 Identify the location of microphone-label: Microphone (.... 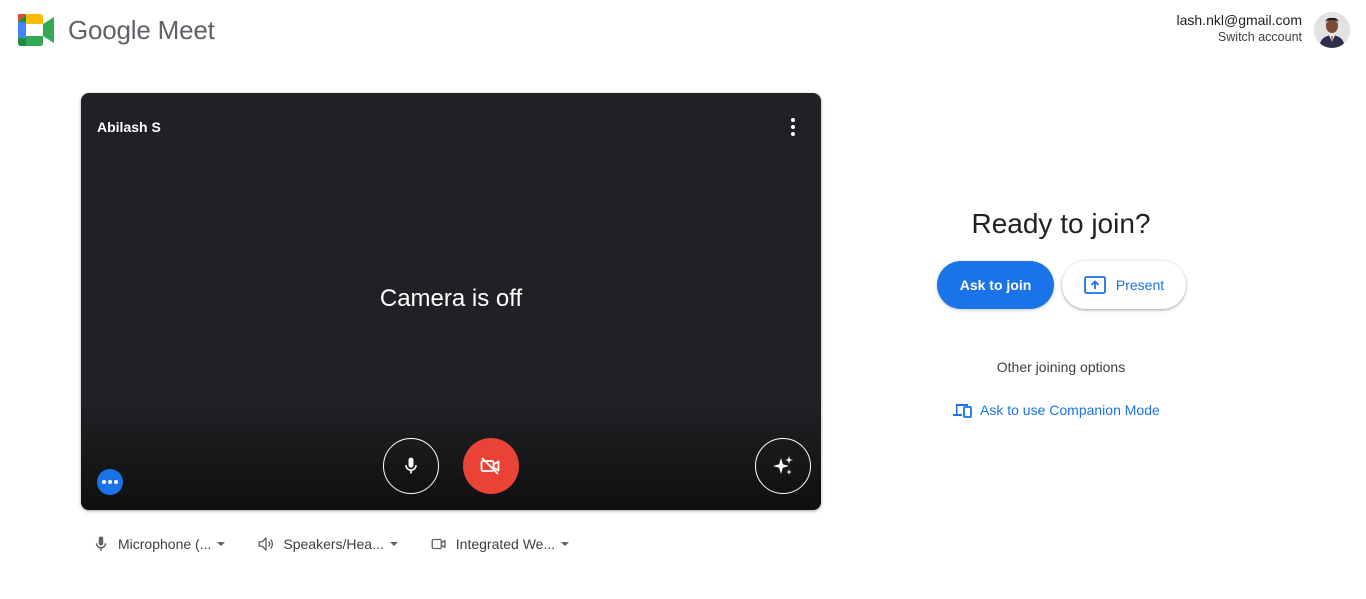
(165, 544).